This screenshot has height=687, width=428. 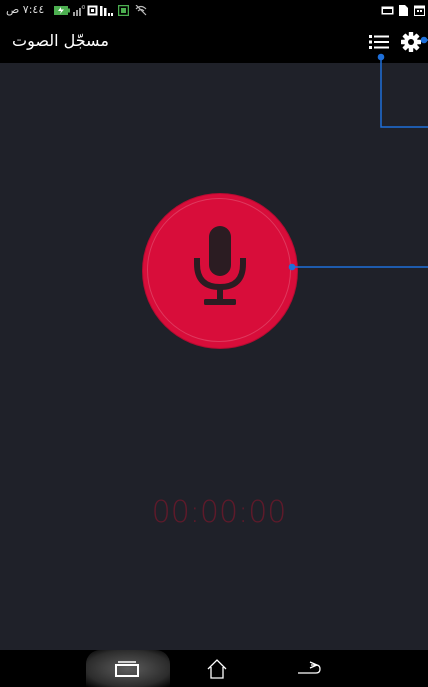 What do you see at coordinates (123, 10) in the screenshot?
I see `storage-icon` at bounding box center [123, 10].